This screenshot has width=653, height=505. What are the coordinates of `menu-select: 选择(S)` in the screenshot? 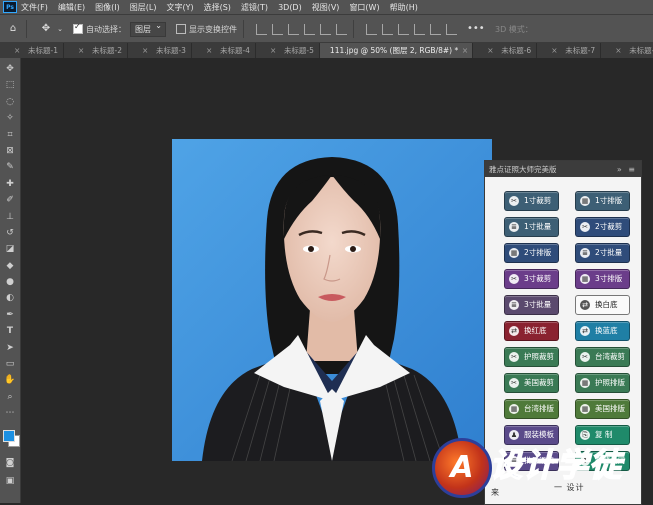 It's located at (217, 7).